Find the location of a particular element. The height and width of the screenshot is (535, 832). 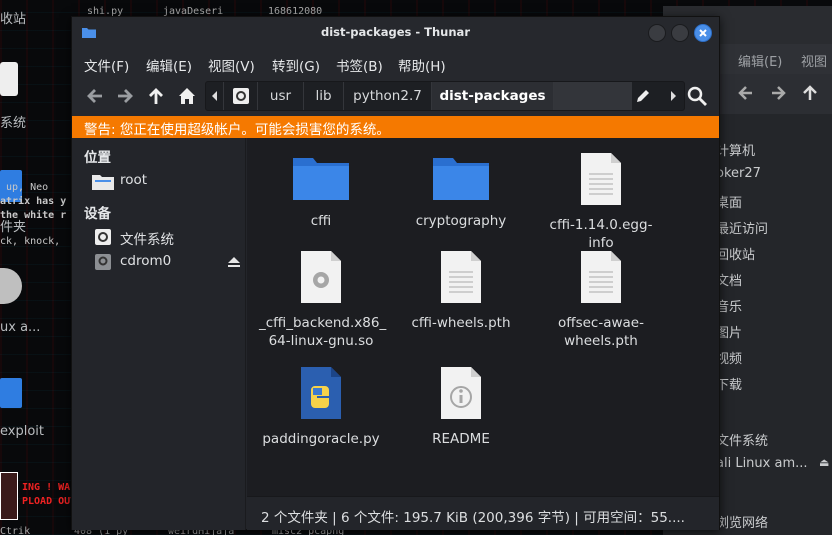

maximize-button is located at coordinates (680, 33).